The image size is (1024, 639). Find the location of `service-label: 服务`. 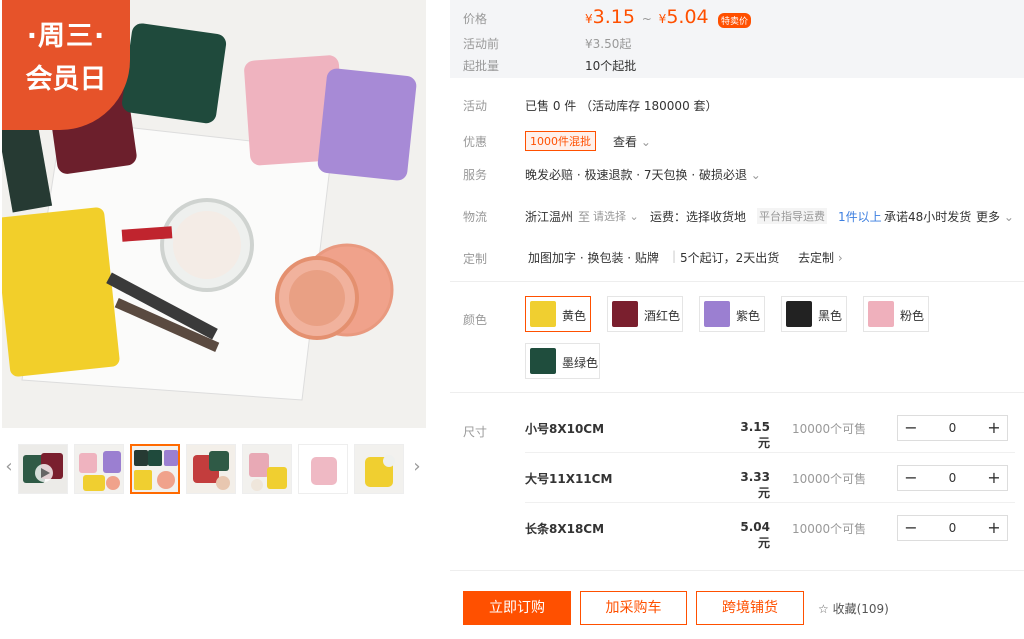

service-label: 服务 is located at coordinates (475, 175).